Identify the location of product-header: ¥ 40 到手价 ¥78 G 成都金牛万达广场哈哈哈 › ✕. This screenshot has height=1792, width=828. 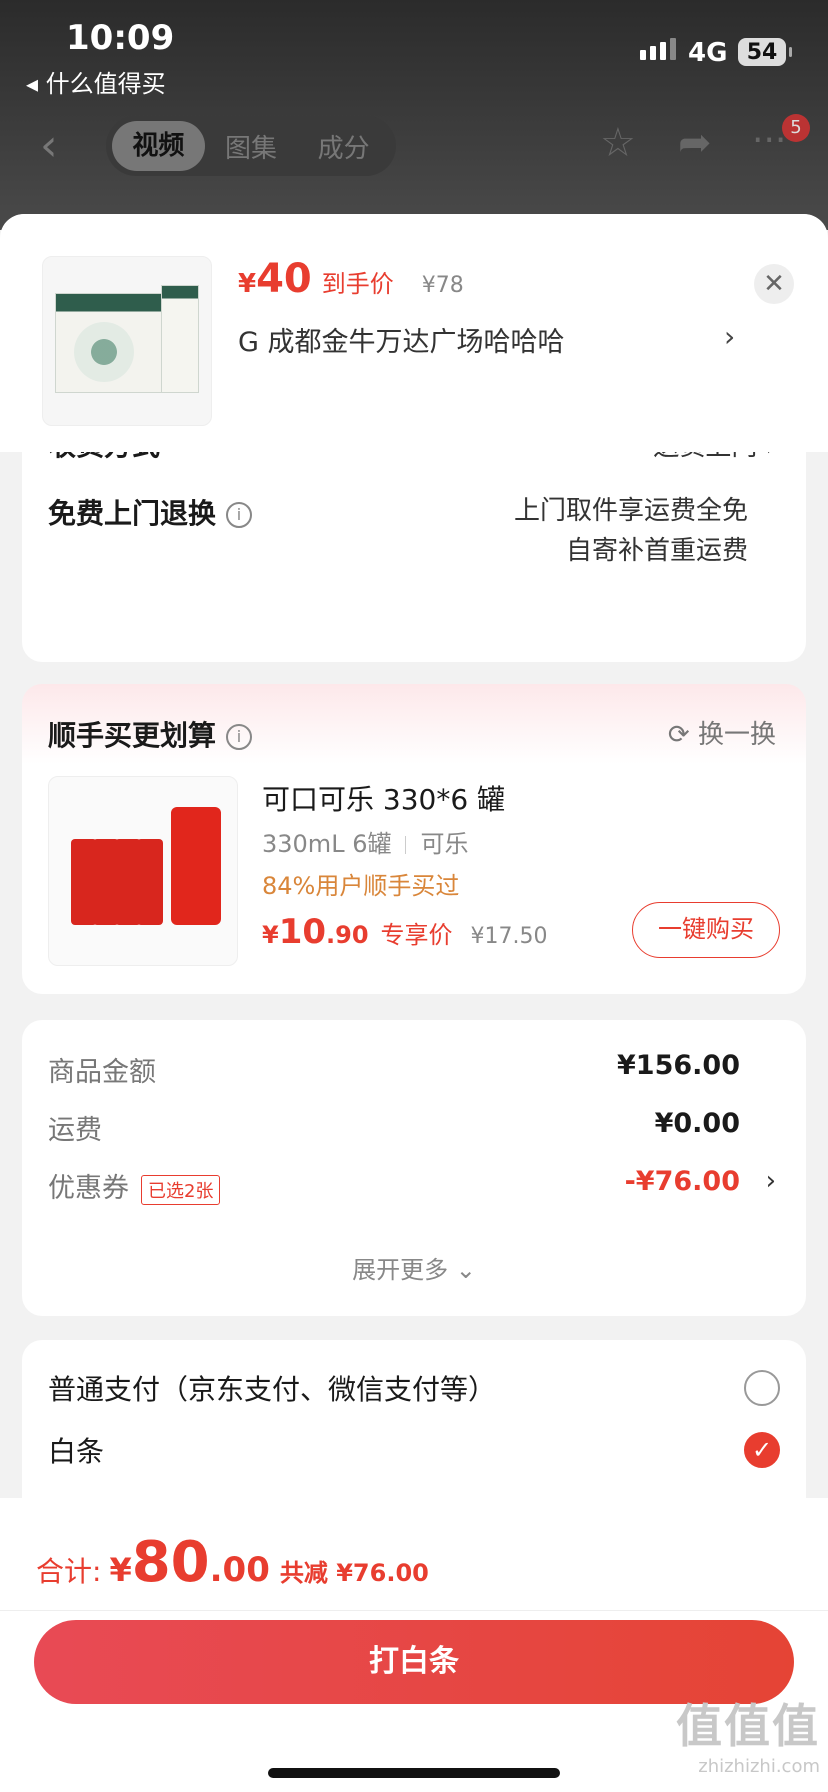
(414, 333).